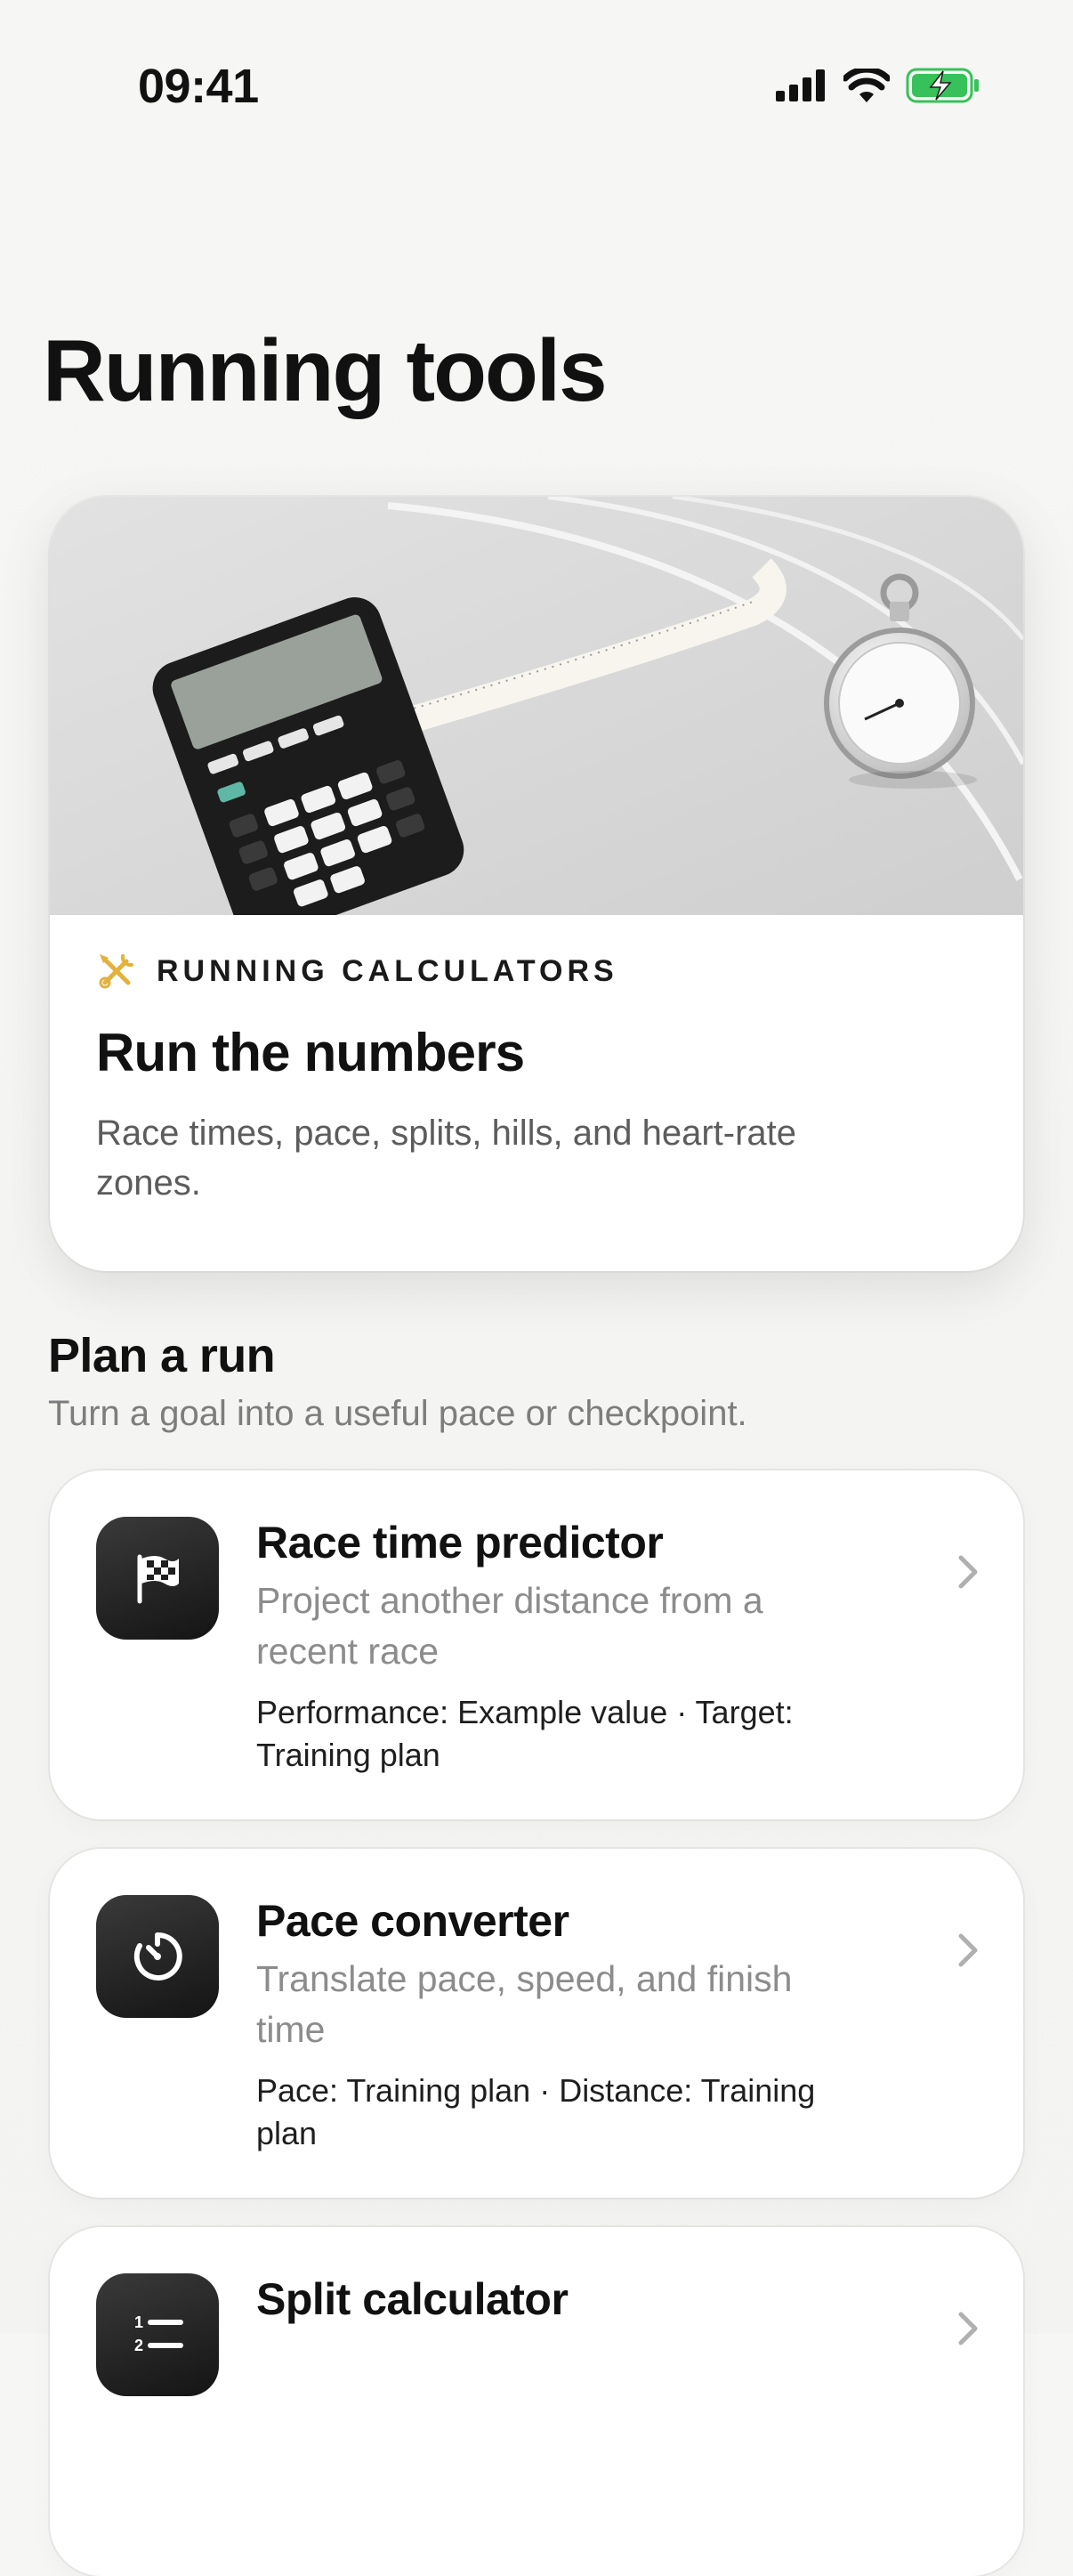 This screenshot has width=1073, height=2576. What do you see at coordinates (800, 85) in the screenshot?
I see `cellular-signal-icon` at bounding box center [800, 85].